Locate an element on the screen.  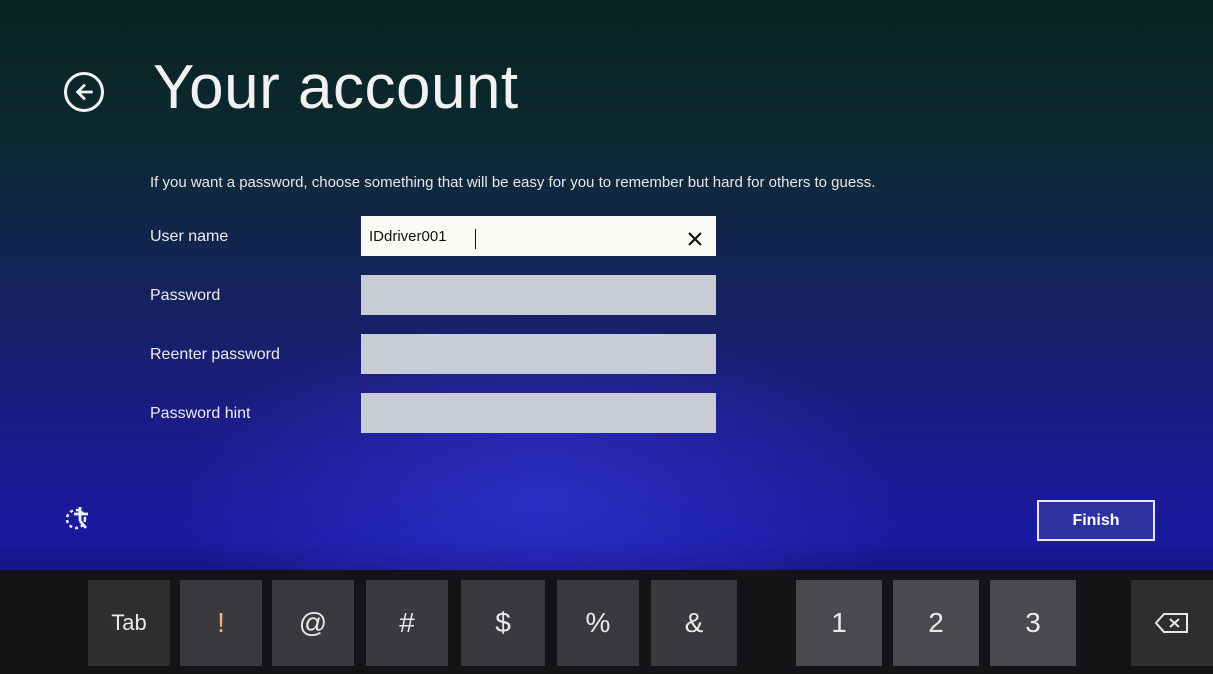
key-backspace is located at coordinates (1172, 623).